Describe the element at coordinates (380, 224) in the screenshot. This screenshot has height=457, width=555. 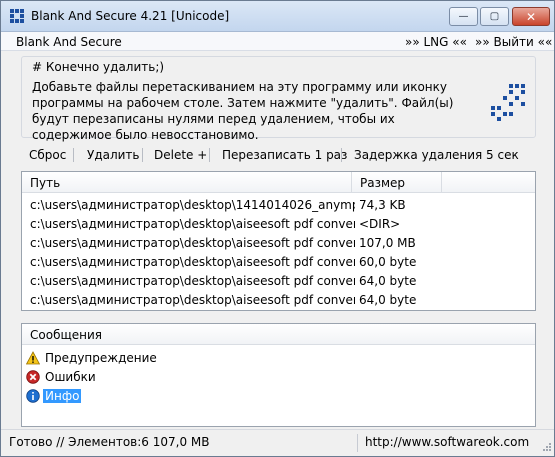
I see `cell-size: <DIR>` at that location.